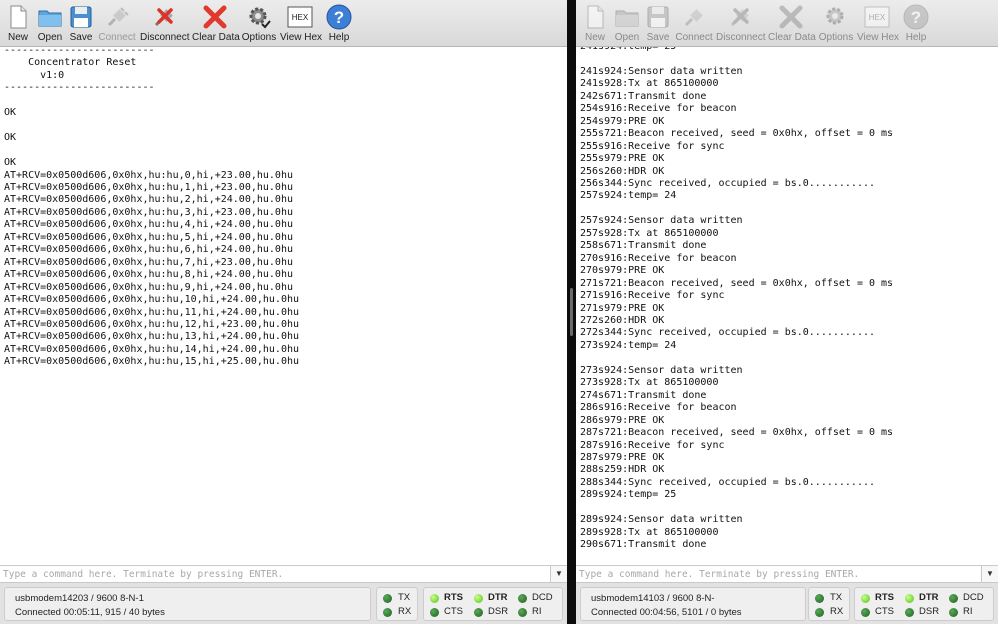 Image resolution: width=998 pixels, height=624 pixels. What do you see at coordinates (215, 17) in the screenshot?
I see `red-x-icon` at bounding box center [215, 17].